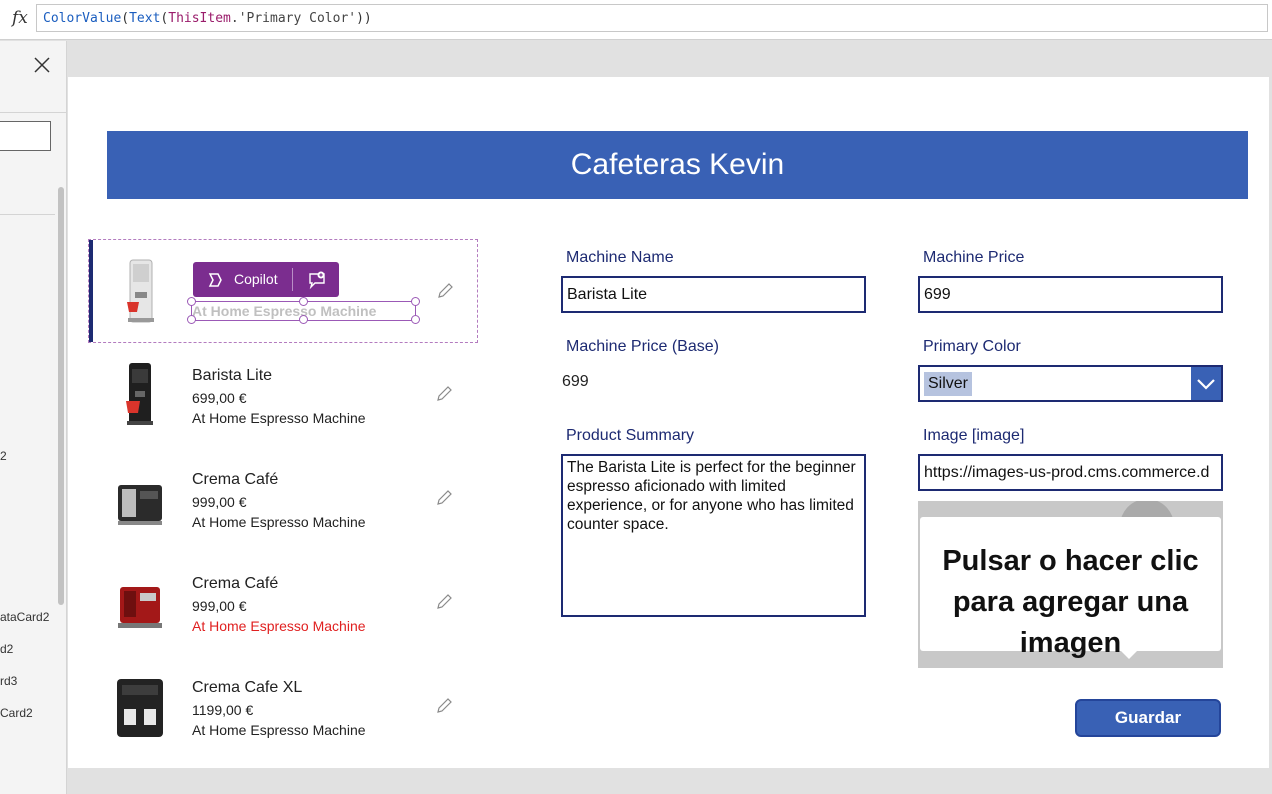  What do you see at coordinates (642, 346) in the screenshot?
I see `machine-price-base-label: Machine Price (Base)` at bounding box center [642, 346].